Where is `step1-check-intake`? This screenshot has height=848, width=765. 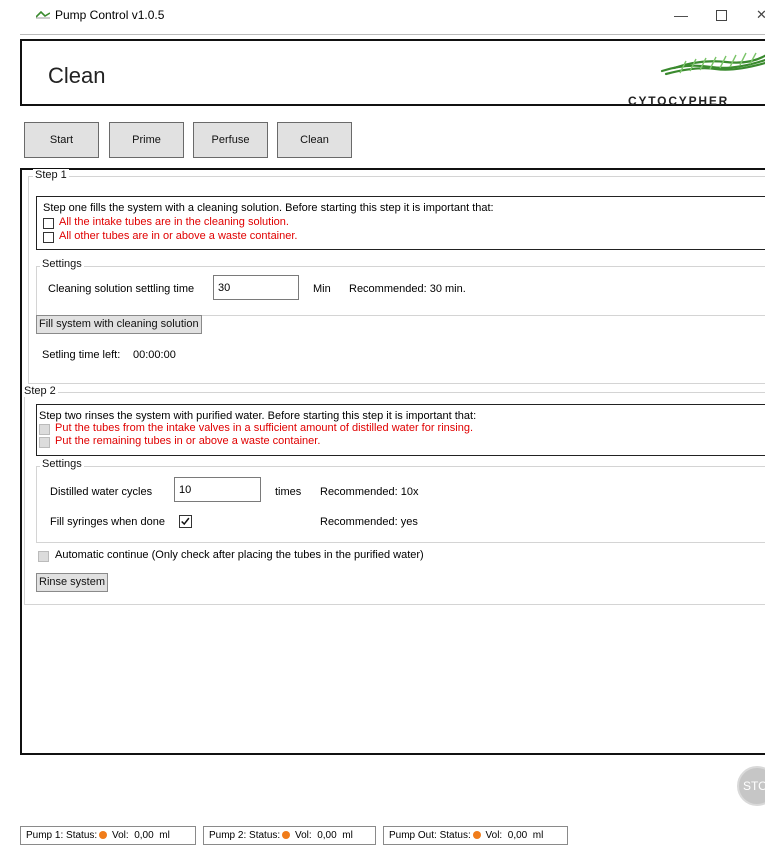
step1-check-intake is located at coordinates (48, 223).